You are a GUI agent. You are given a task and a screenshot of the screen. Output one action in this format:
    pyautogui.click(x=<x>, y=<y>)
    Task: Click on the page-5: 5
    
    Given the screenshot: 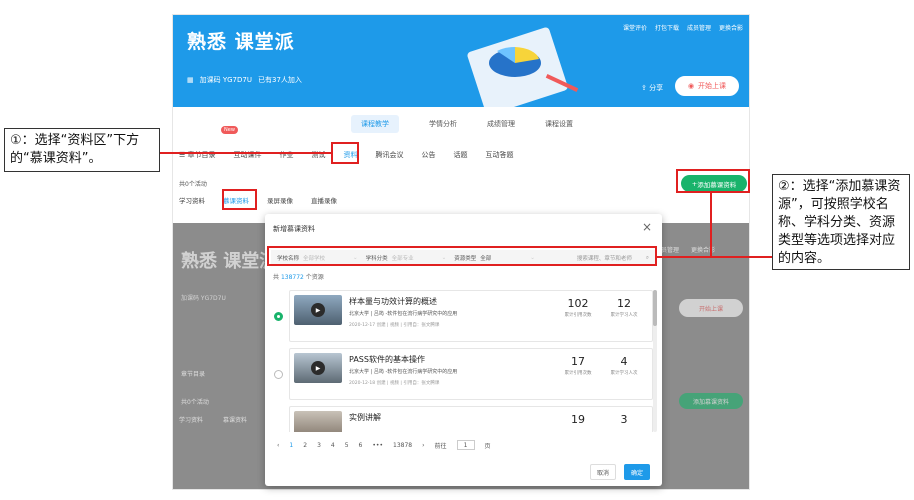 What is the action you would take?
    pyautogui.click(x=347, y=445)
    